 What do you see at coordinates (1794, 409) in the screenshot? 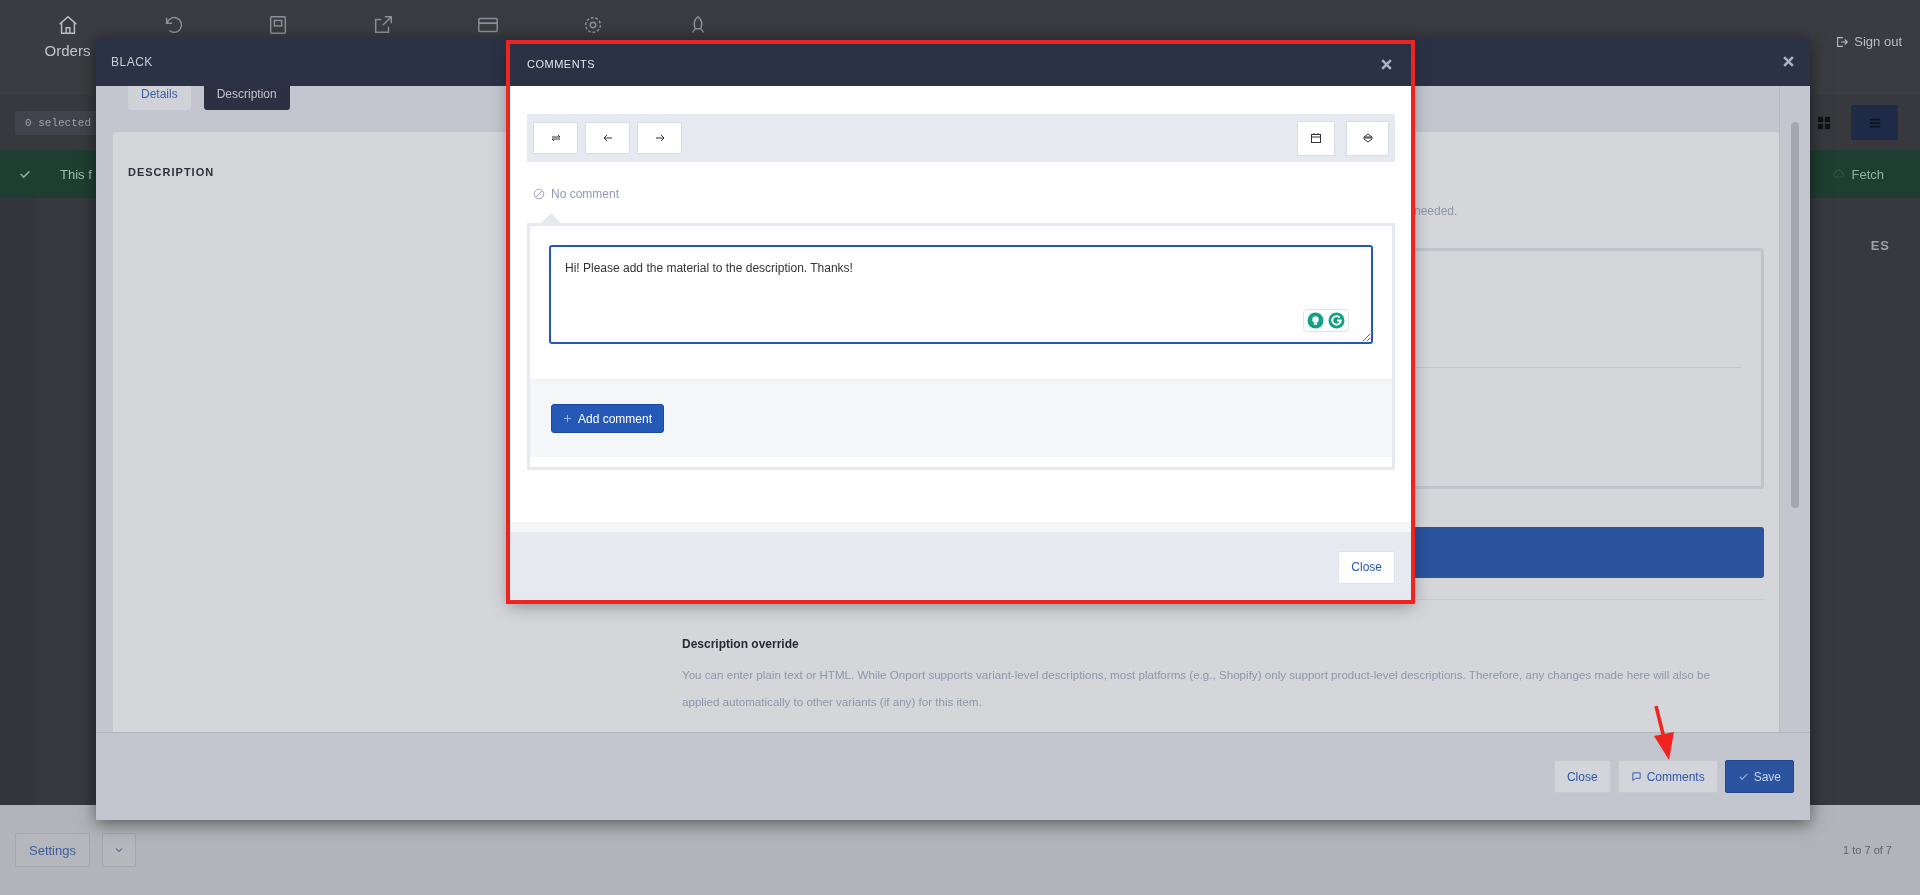
I see `scrollbar` at bounding box center [1794, 409].